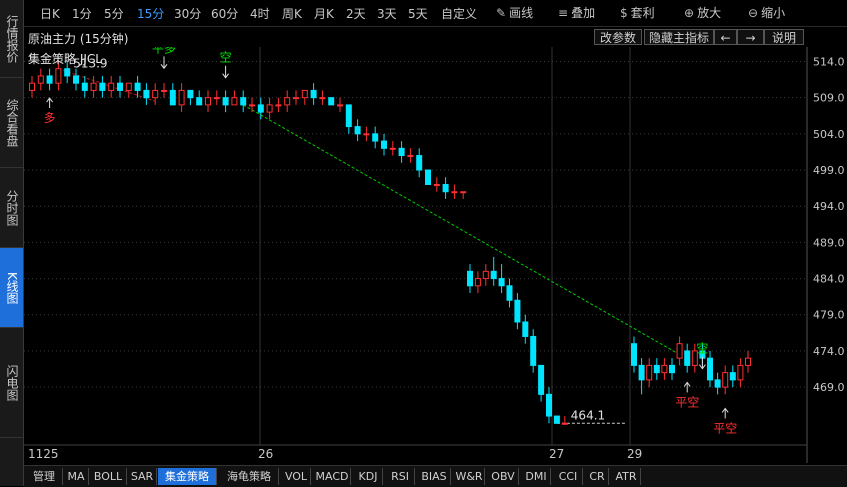  What do you see at coordinates (226, 58) in the screenshot?
I see `signal-short: 空` at bounding box center [226, 58].